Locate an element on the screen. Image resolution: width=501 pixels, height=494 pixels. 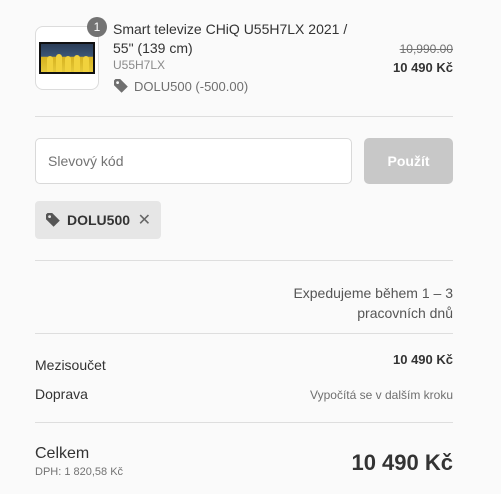
shipping-note: Expedujeme během 1 – 3 pracovních dnů is located at coordinates (373, 303).